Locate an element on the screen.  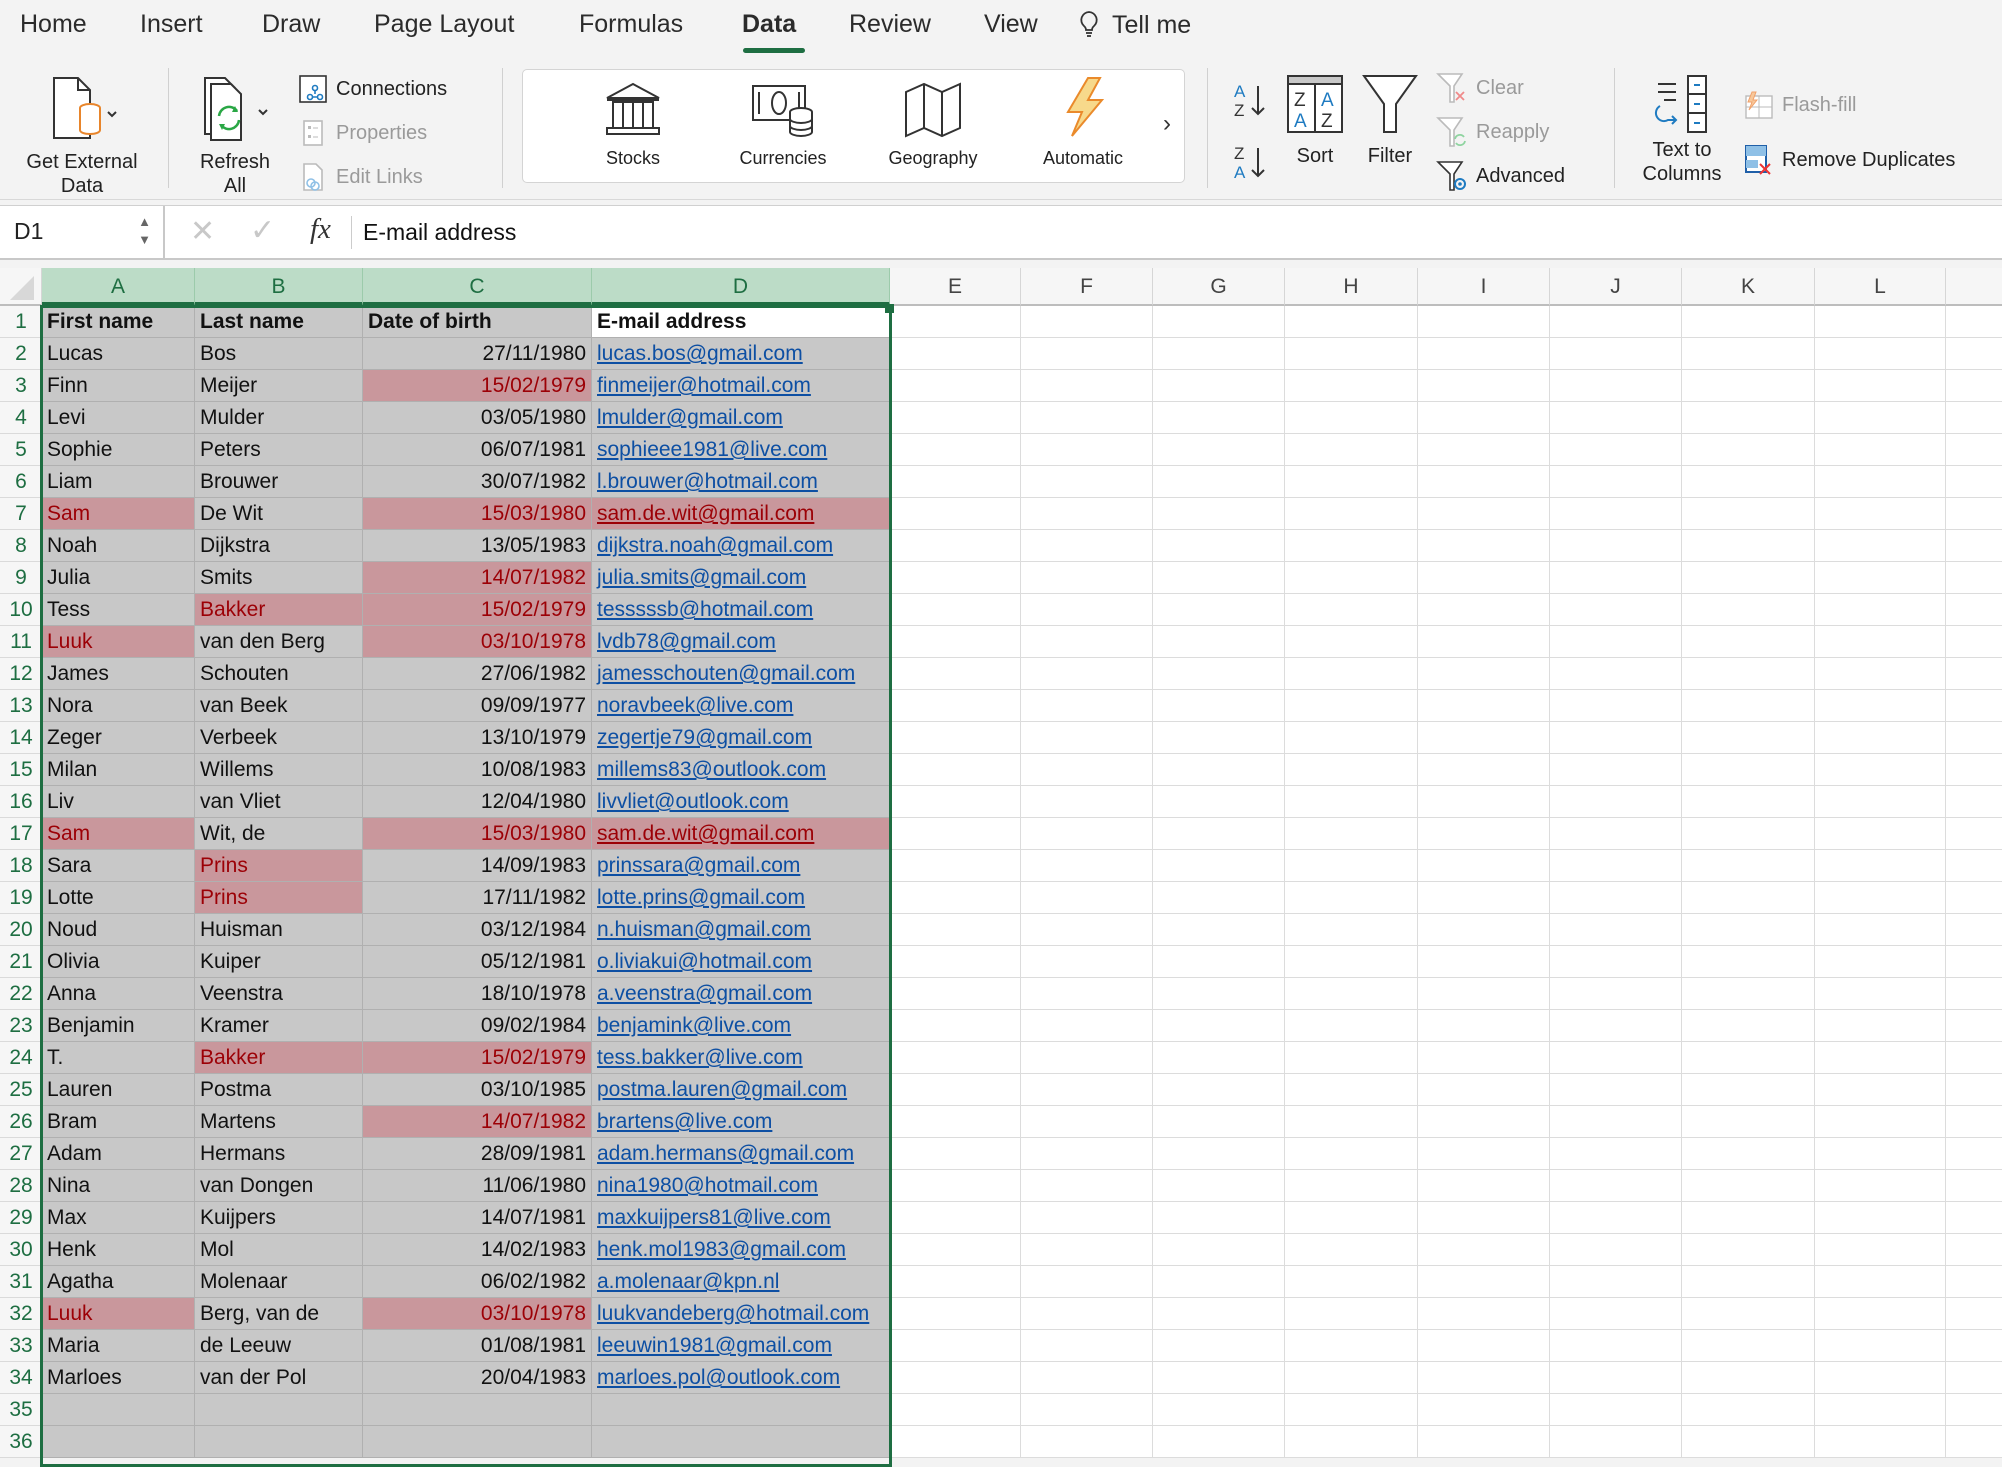
sort-button: ZAAZ Sort is located at coordinates (1315, 121).